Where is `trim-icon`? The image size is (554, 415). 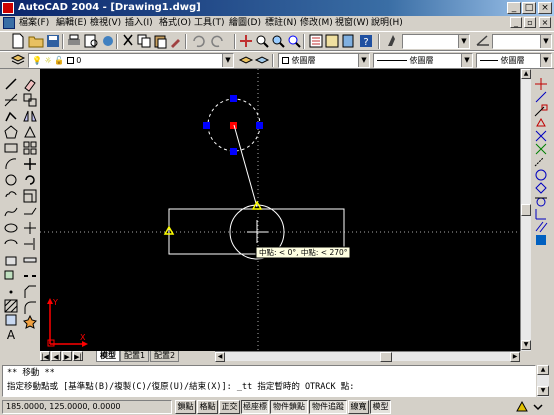 trim-icon is located at coordinates (30, 228).